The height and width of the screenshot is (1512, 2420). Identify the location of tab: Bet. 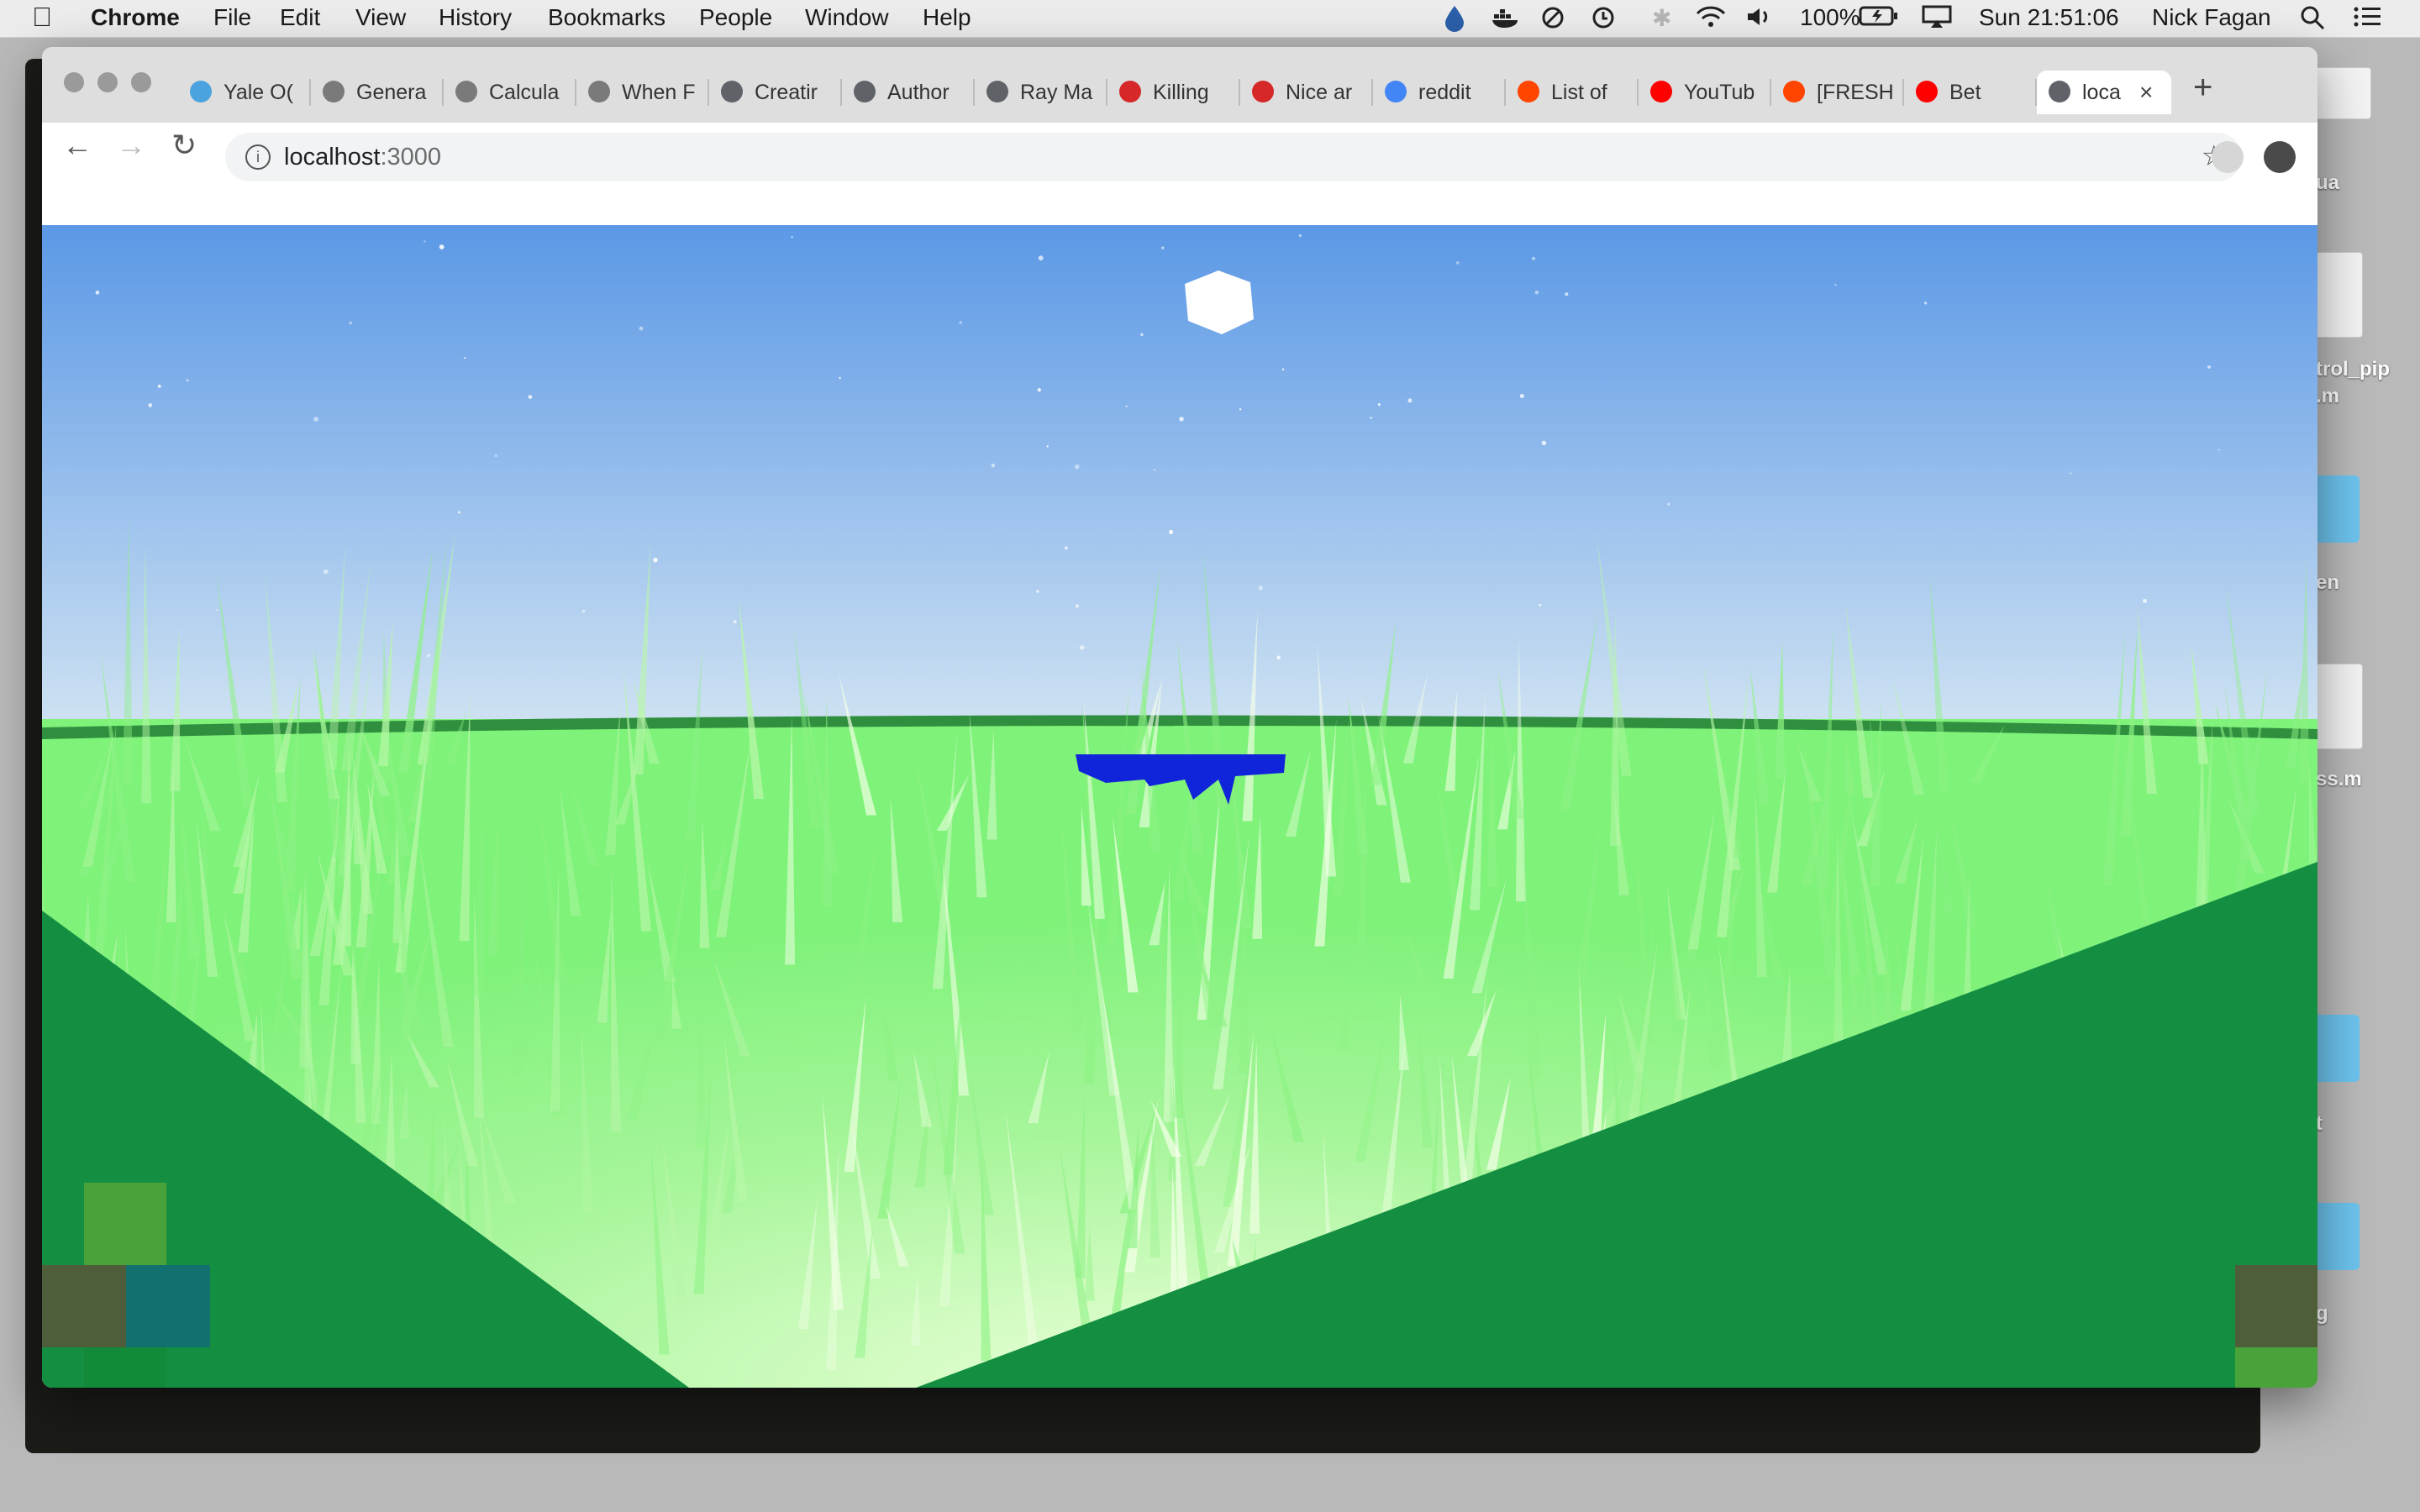
(1971, 92).